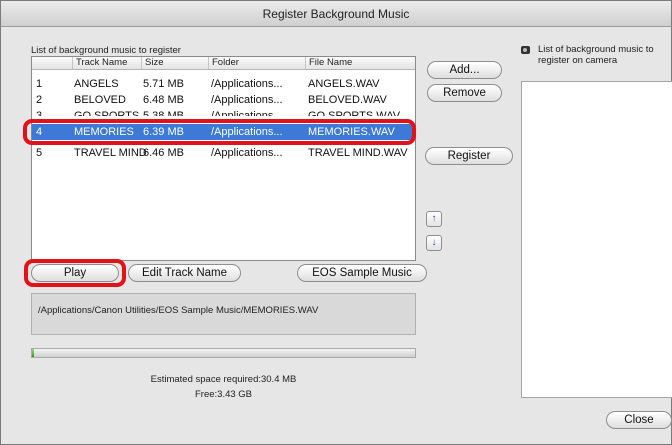 Image resolution: width=672 pixels, height=445 pixels. What do you see at coordinates (163, 153) in the screenshot?
I see `row-size: 6.46 MB` at bounding box center [163, 153].